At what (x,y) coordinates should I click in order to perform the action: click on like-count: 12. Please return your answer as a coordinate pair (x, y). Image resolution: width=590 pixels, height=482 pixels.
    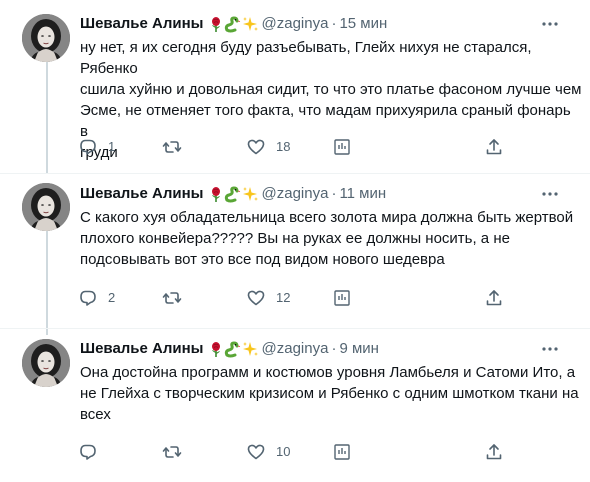
    Looking at the image, I should click on (283, 297).